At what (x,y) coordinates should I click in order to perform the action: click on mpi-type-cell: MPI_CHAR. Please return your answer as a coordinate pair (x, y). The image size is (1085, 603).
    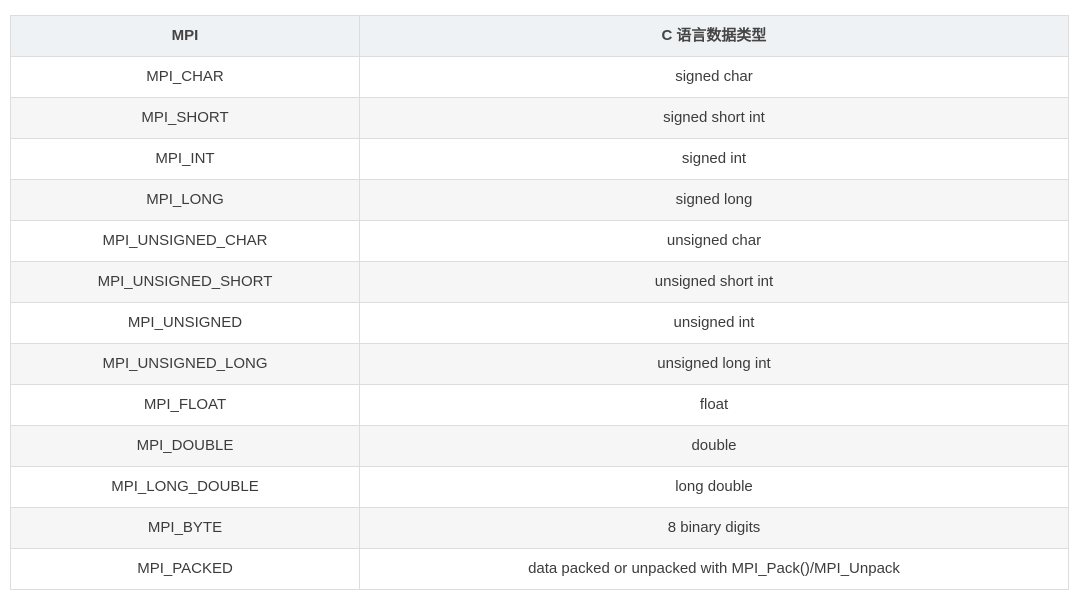
    Looking at the image, I should click on (185, 77).